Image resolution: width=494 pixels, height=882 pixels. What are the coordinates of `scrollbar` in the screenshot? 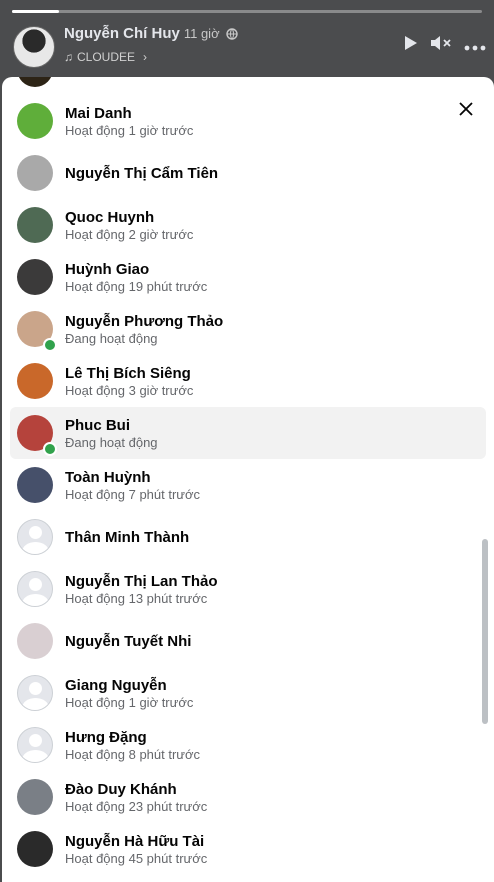 It's located at (485, 631).